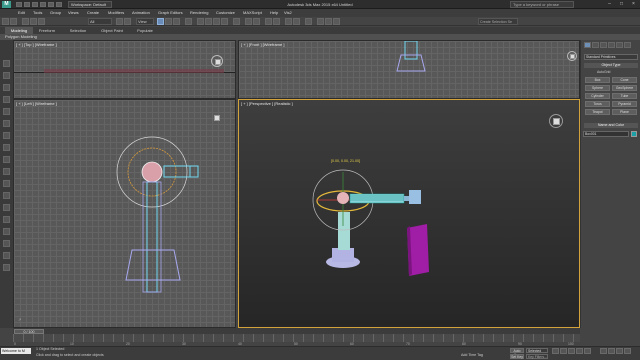 The image size is (640, 360). Describe the element at coordinates (597, 112) in the screenshot. I see `teapot-button: Teapot` at that location.